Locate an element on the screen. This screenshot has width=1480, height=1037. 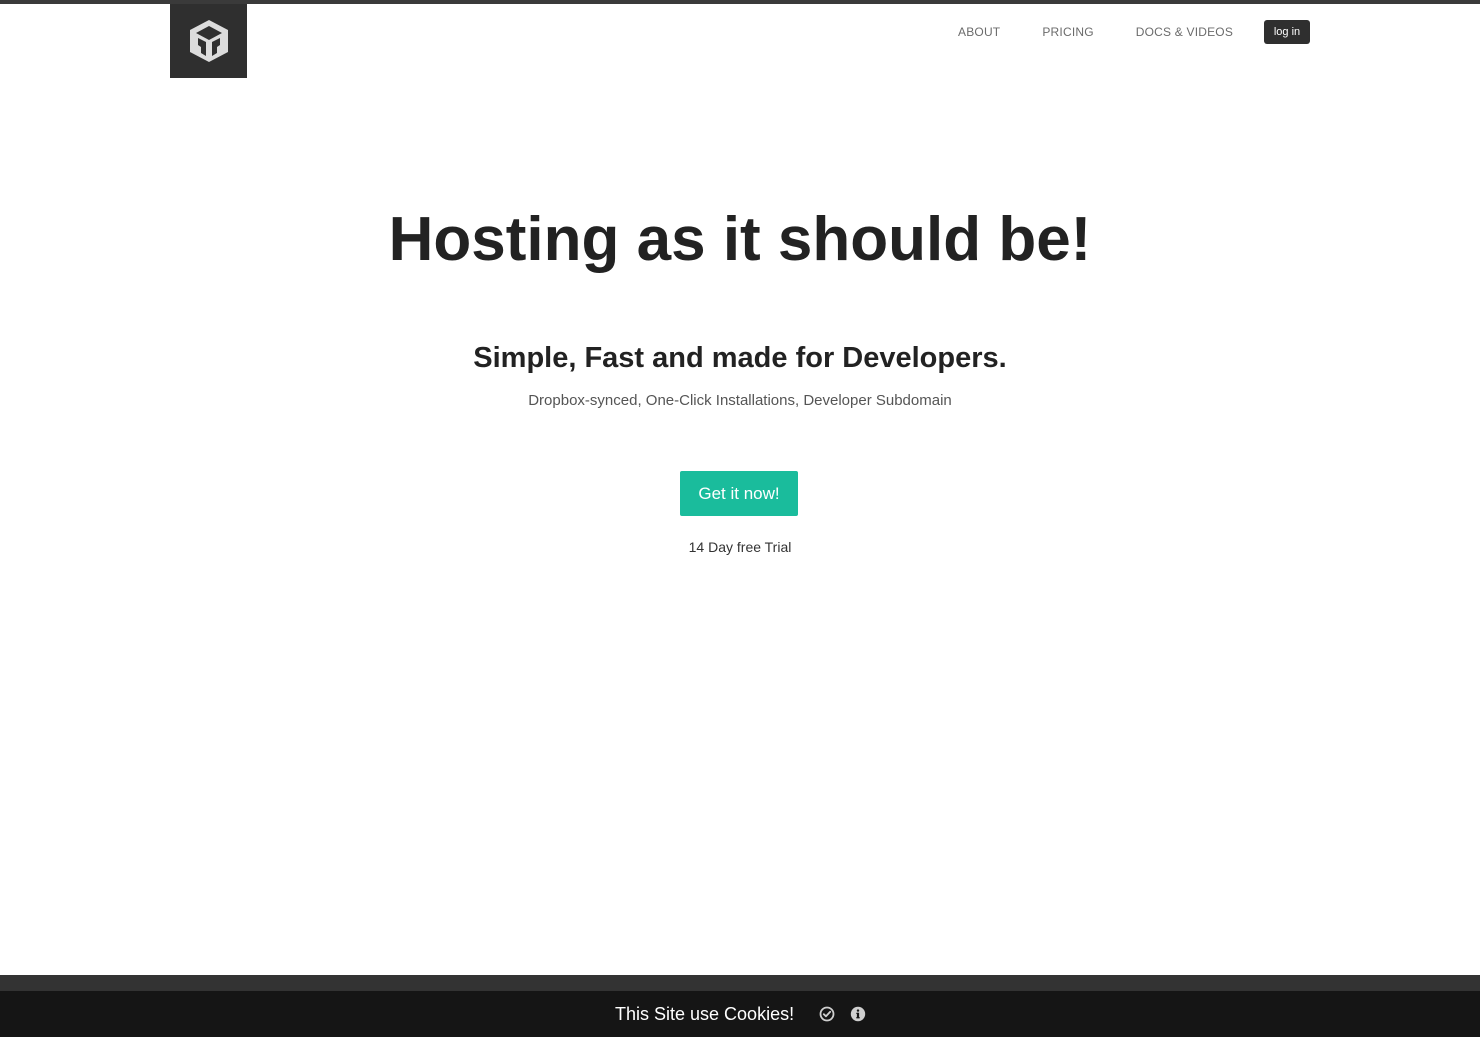
logo is located at coordinates (208, 41).